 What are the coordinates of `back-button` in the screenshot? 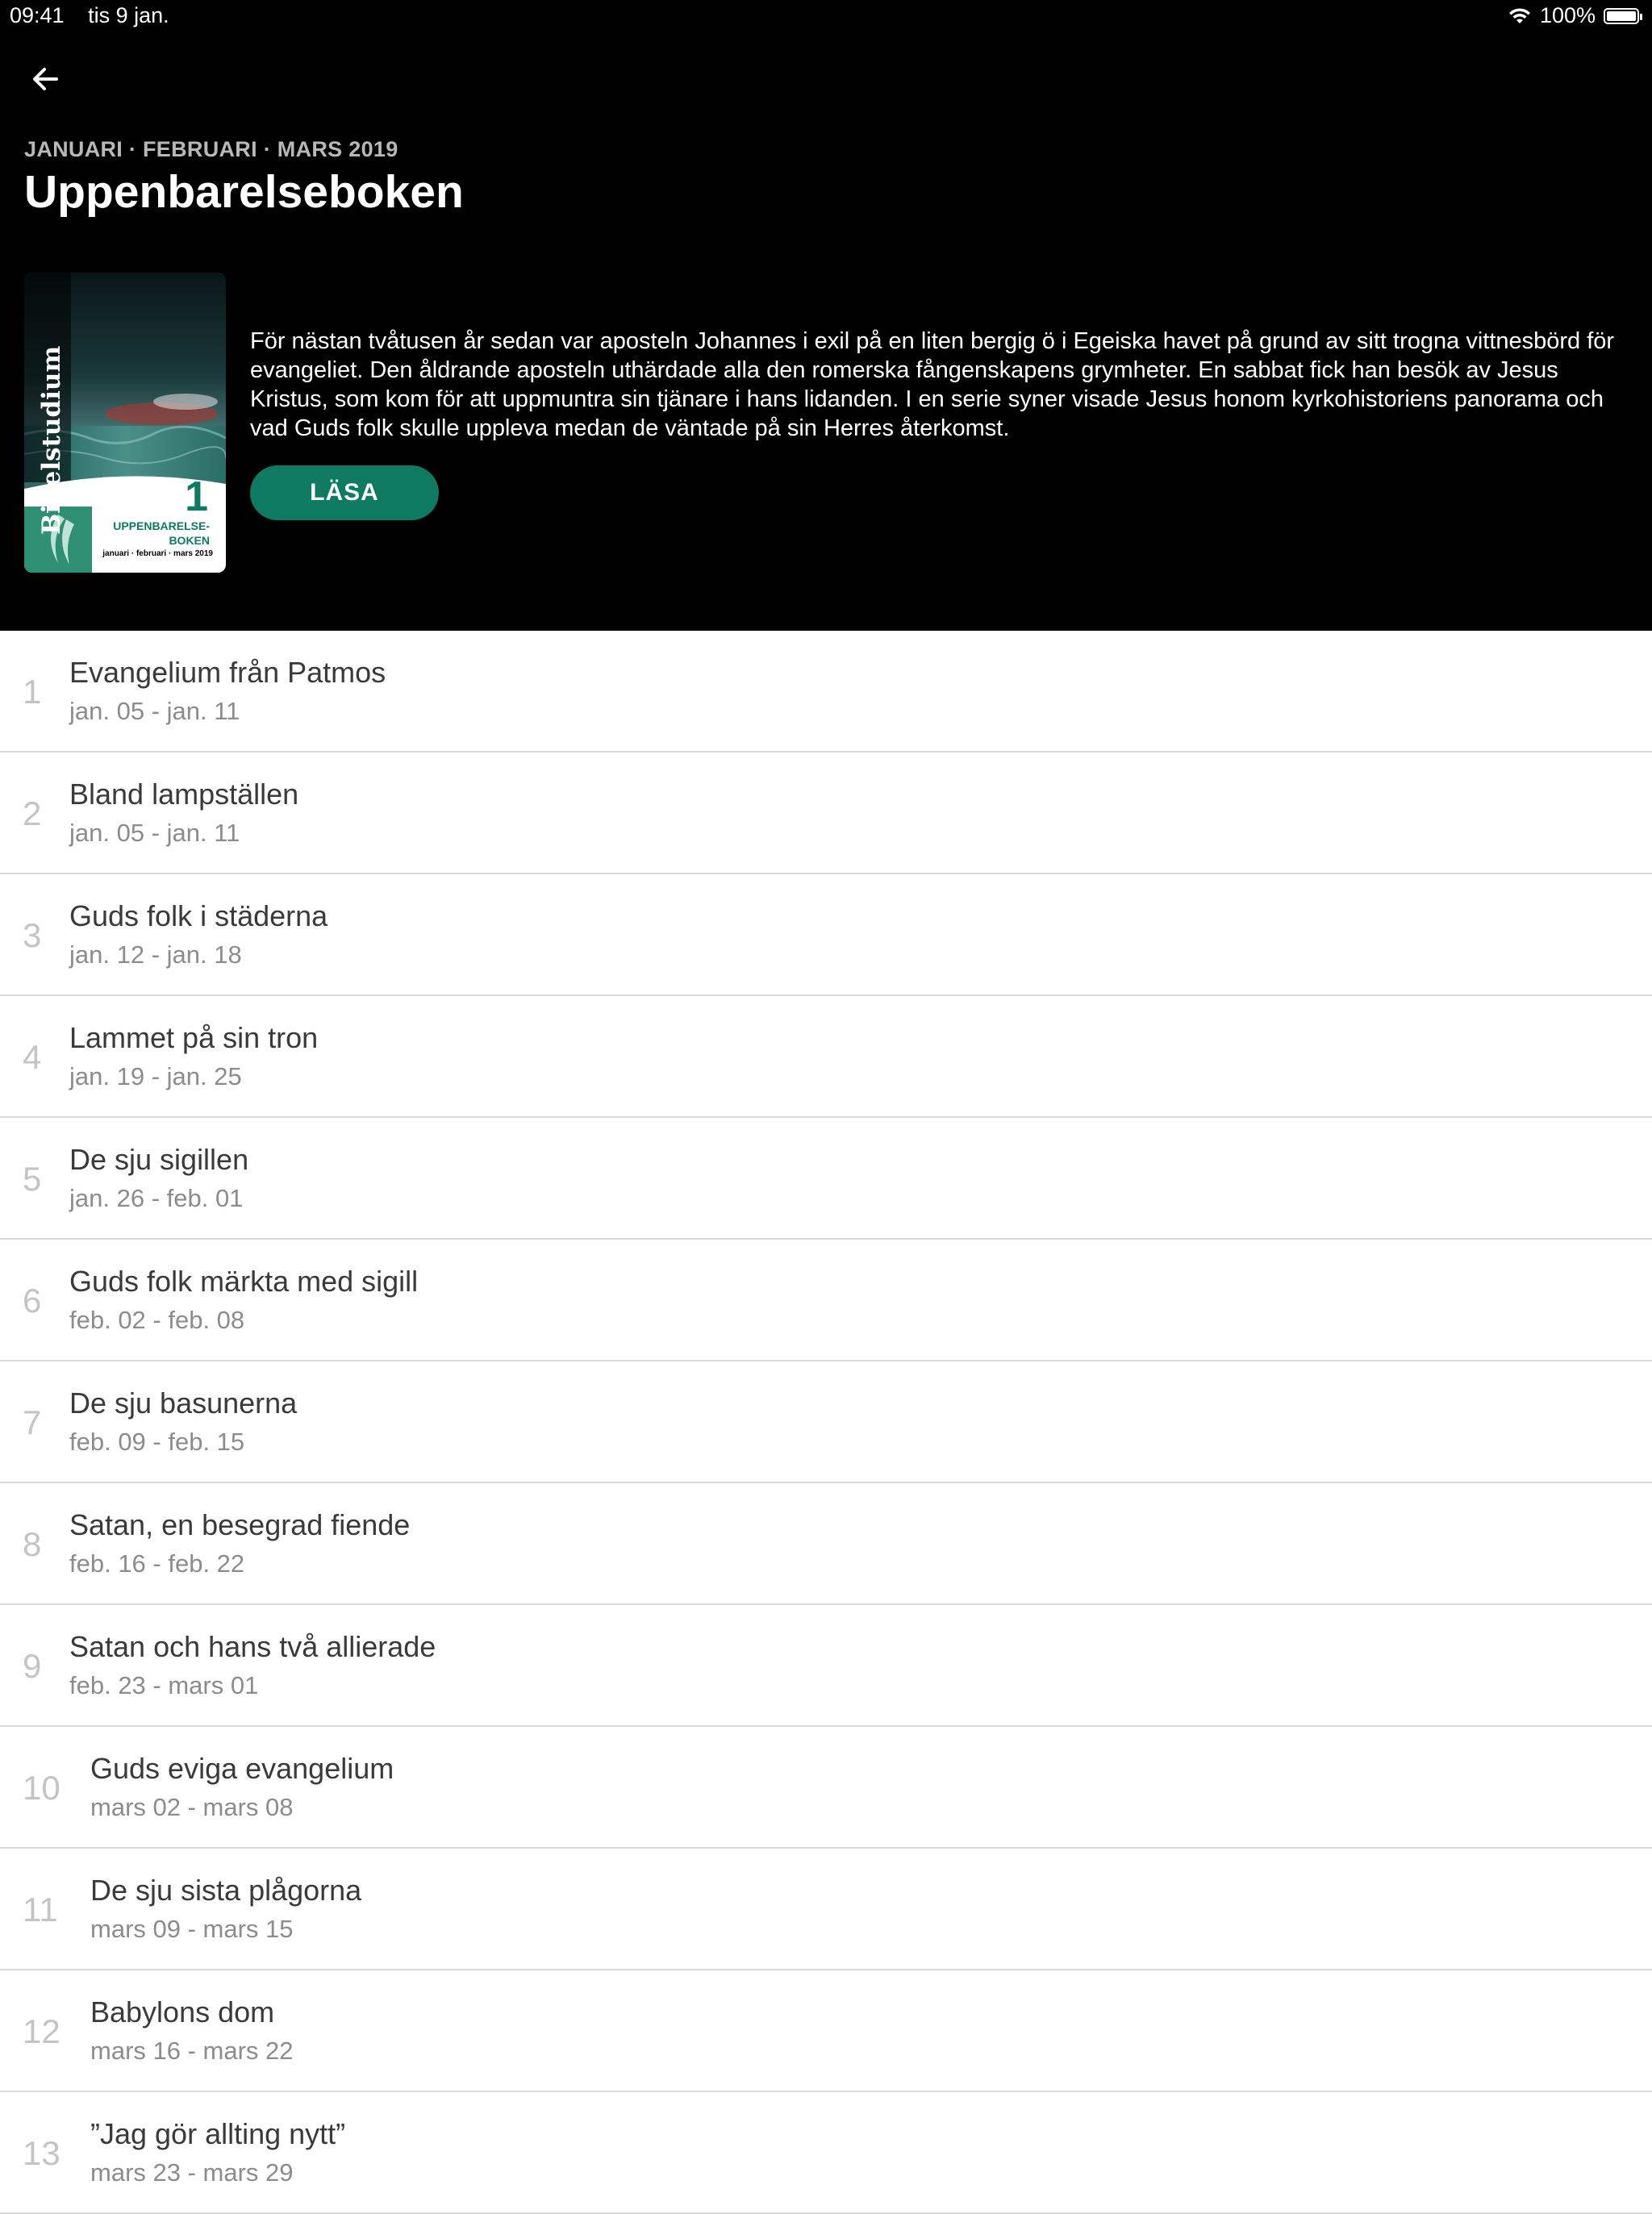 It's located at (46, 79).